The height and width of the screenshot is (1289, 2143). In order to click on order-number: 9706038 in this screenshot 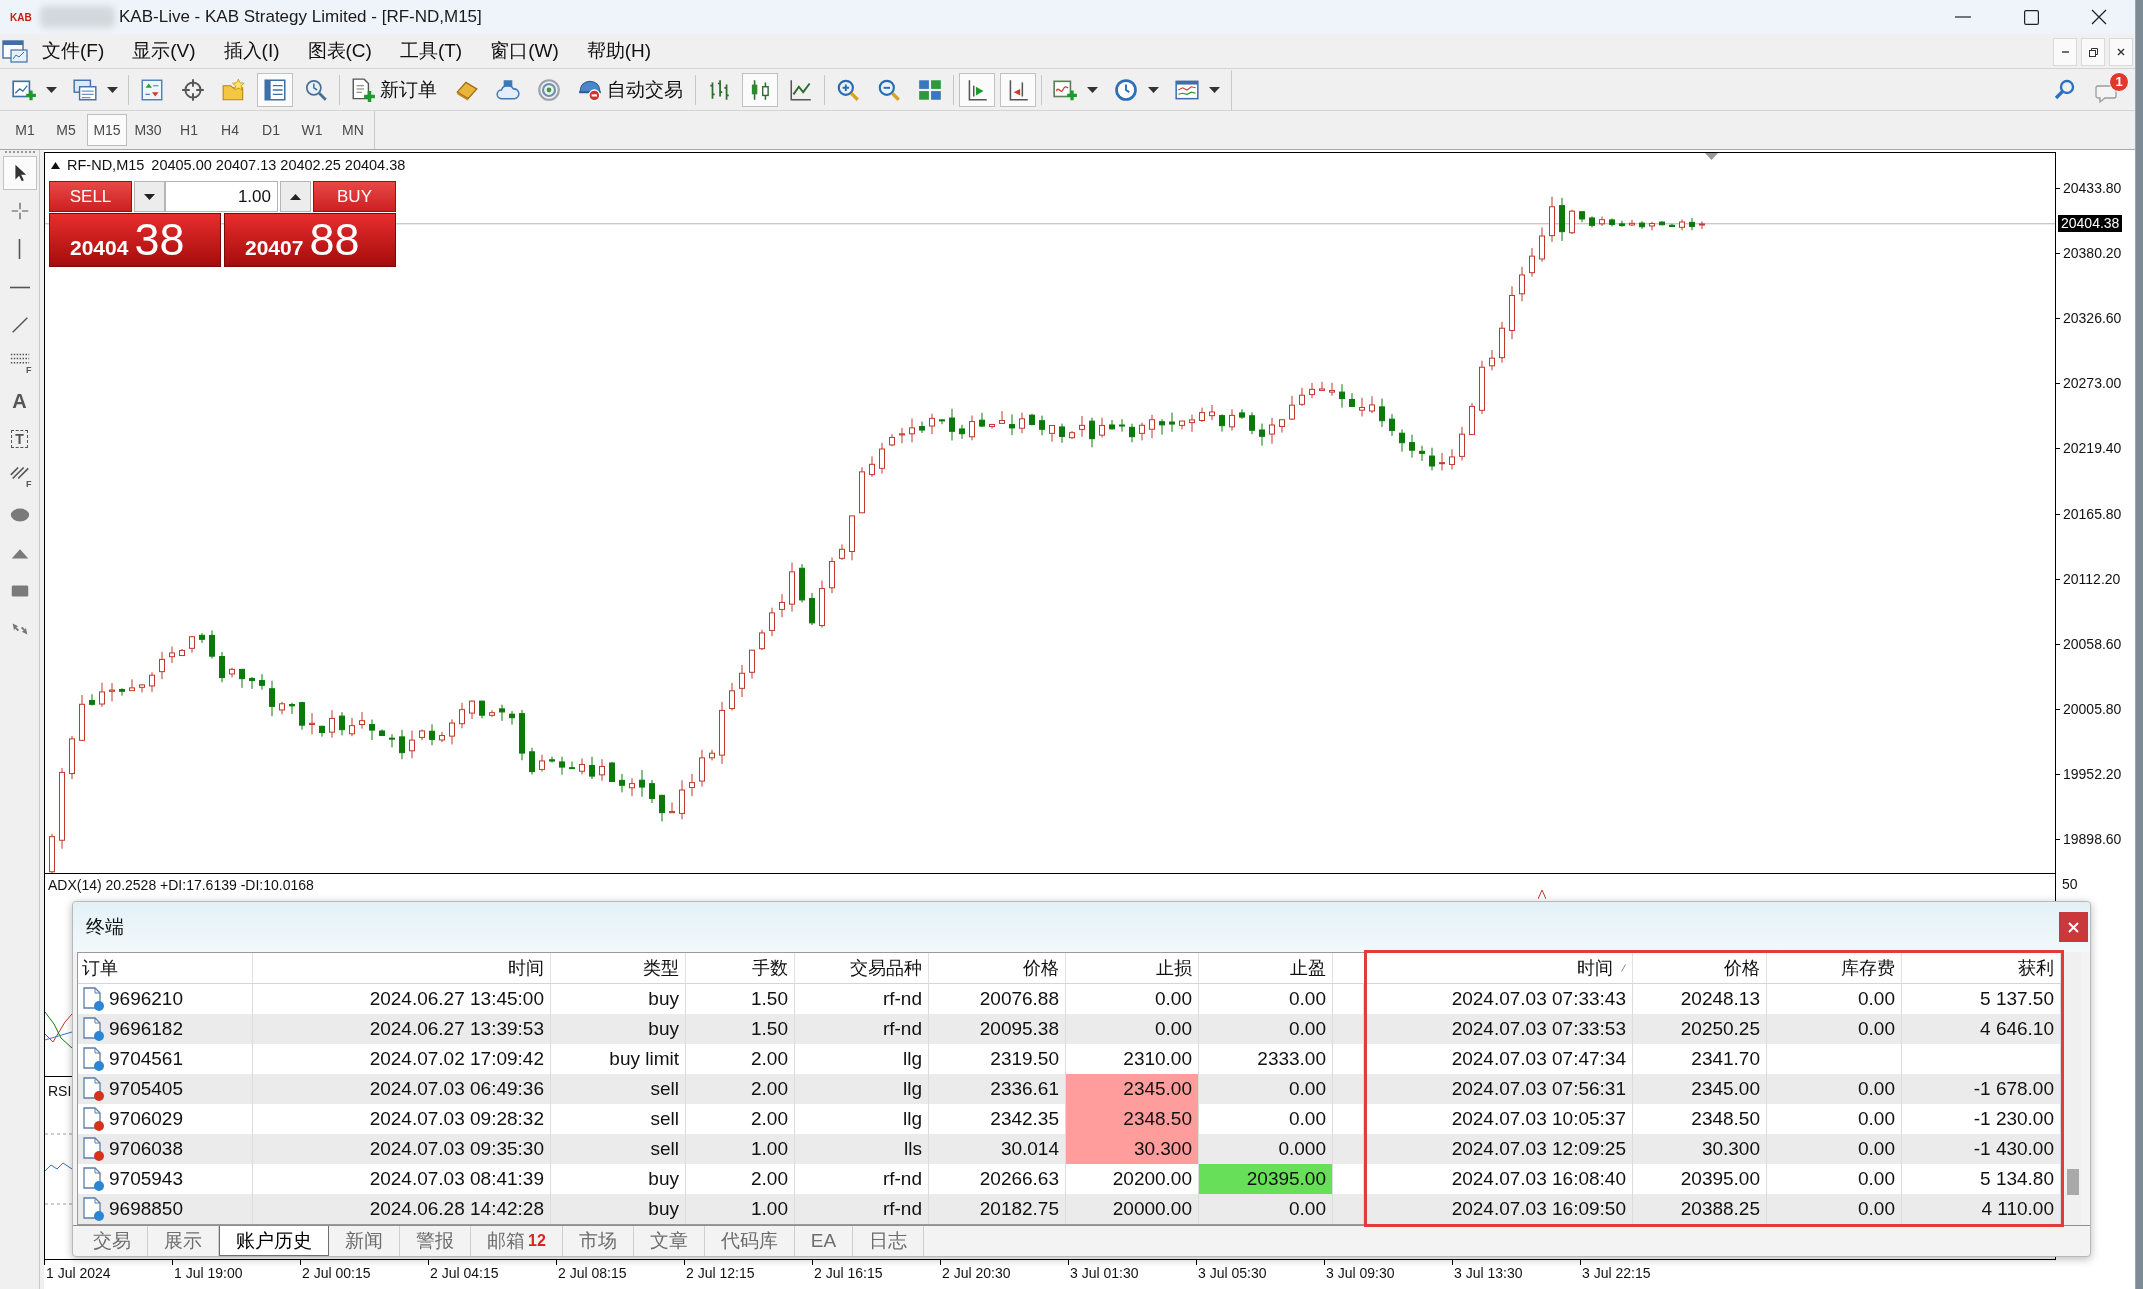, I will do `click(146, 1149)`.